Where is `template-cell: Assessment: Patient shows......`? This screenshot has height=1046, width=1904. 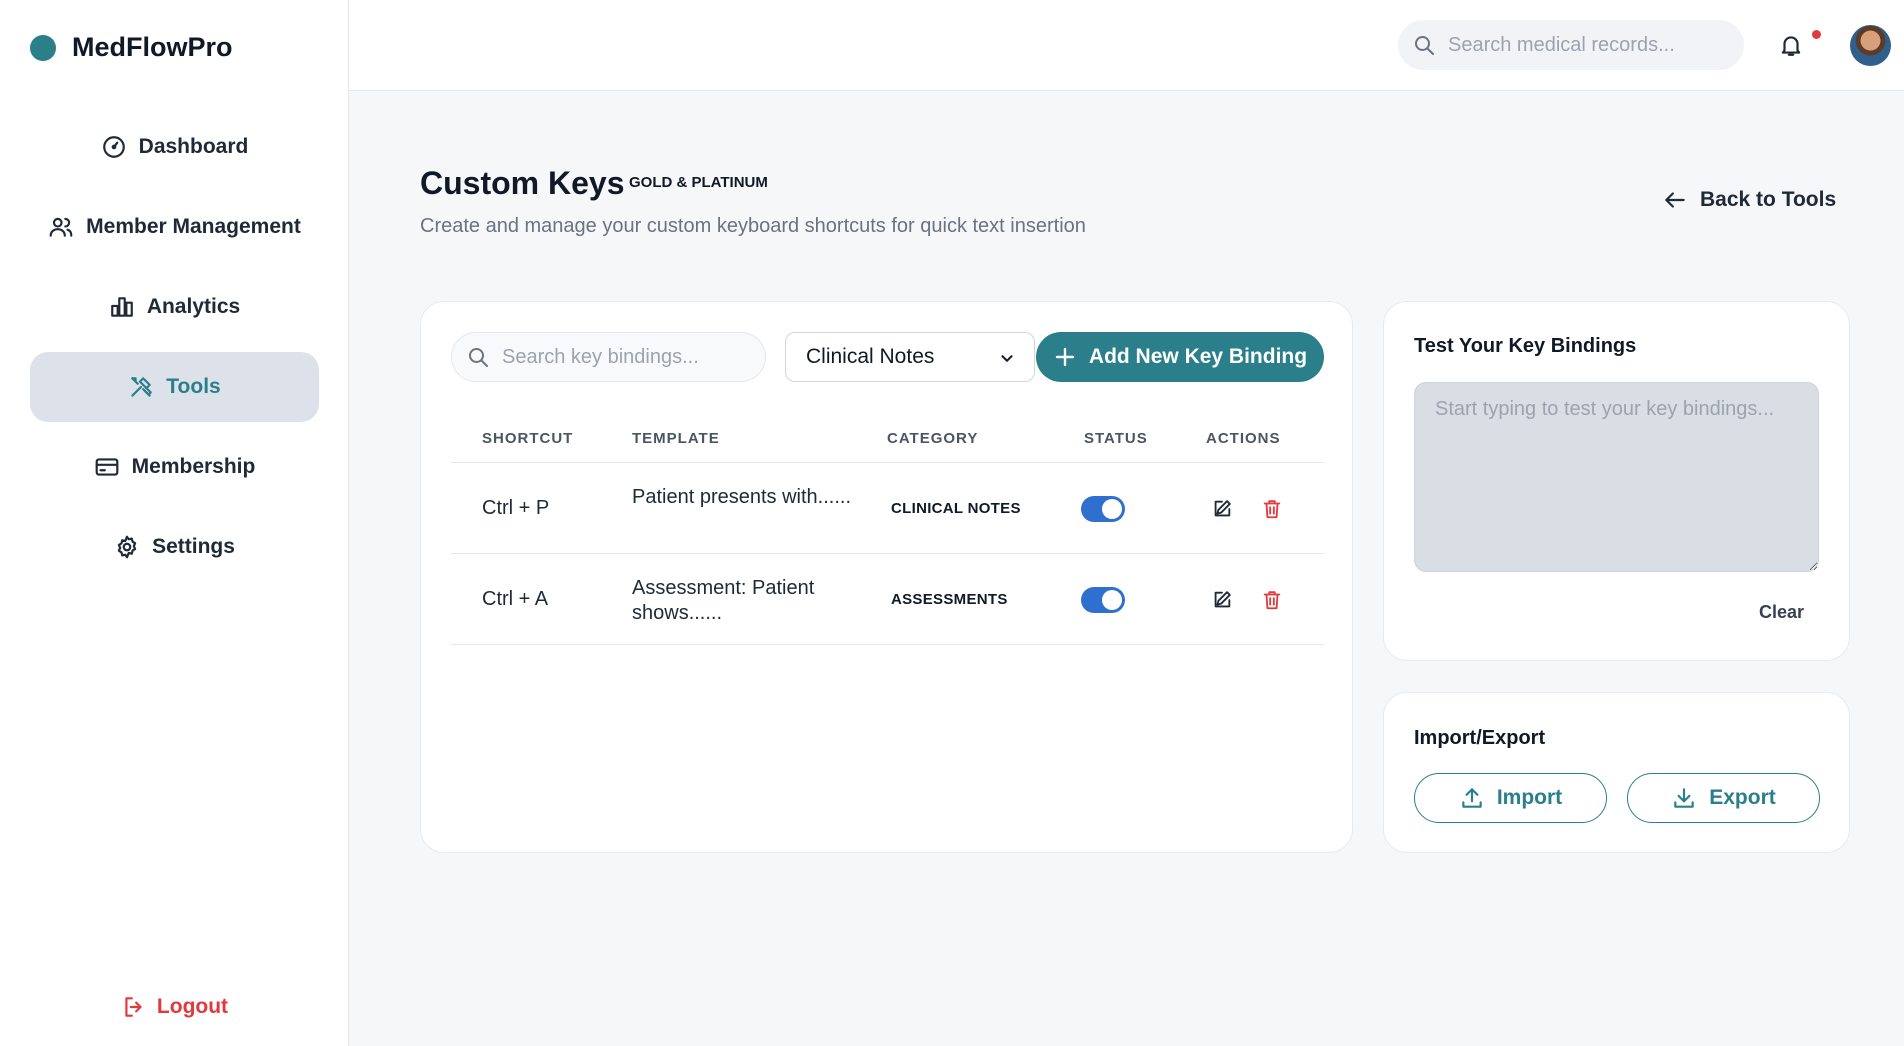
template-cell: Assessment: Patient shows...... is located at coordinates (723, 600).